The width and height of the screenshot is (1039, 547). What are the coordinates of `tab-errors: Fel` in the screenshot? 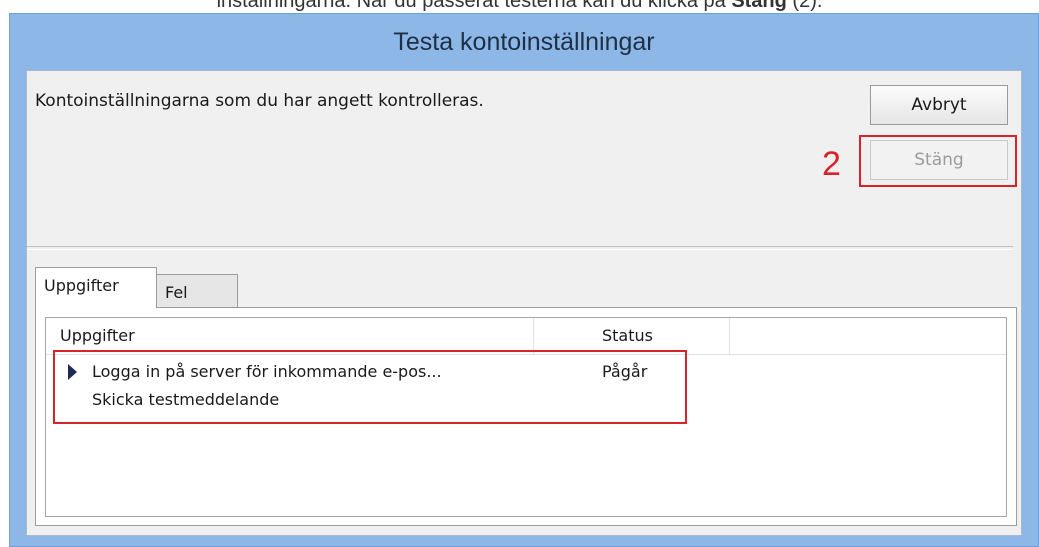 It's located at (197, 290).